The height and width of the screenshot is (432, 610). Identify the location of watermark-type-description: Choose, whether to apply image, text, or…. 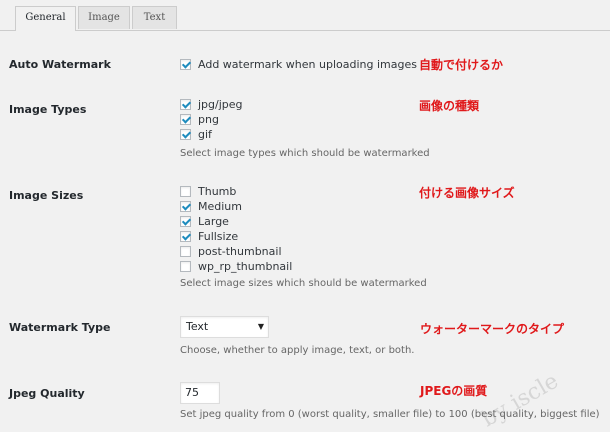
(297, 350).